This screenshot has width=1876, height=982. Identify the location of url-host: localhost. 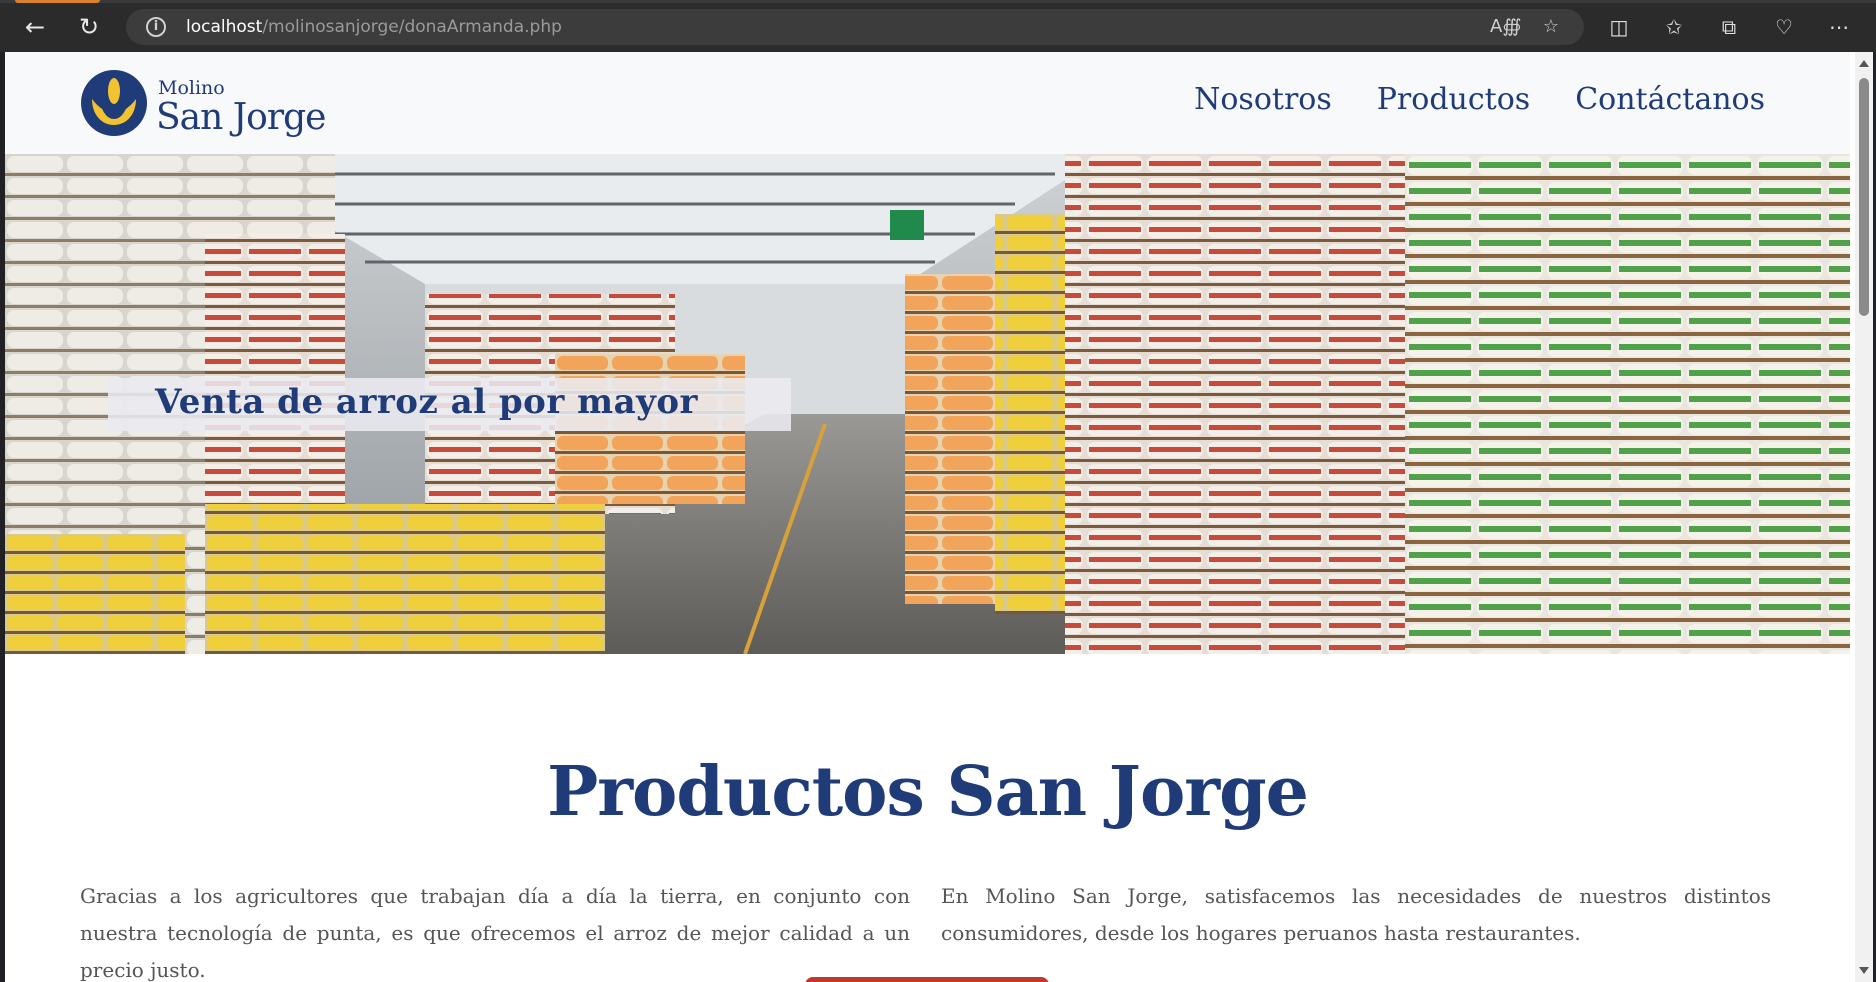
(224, 27).